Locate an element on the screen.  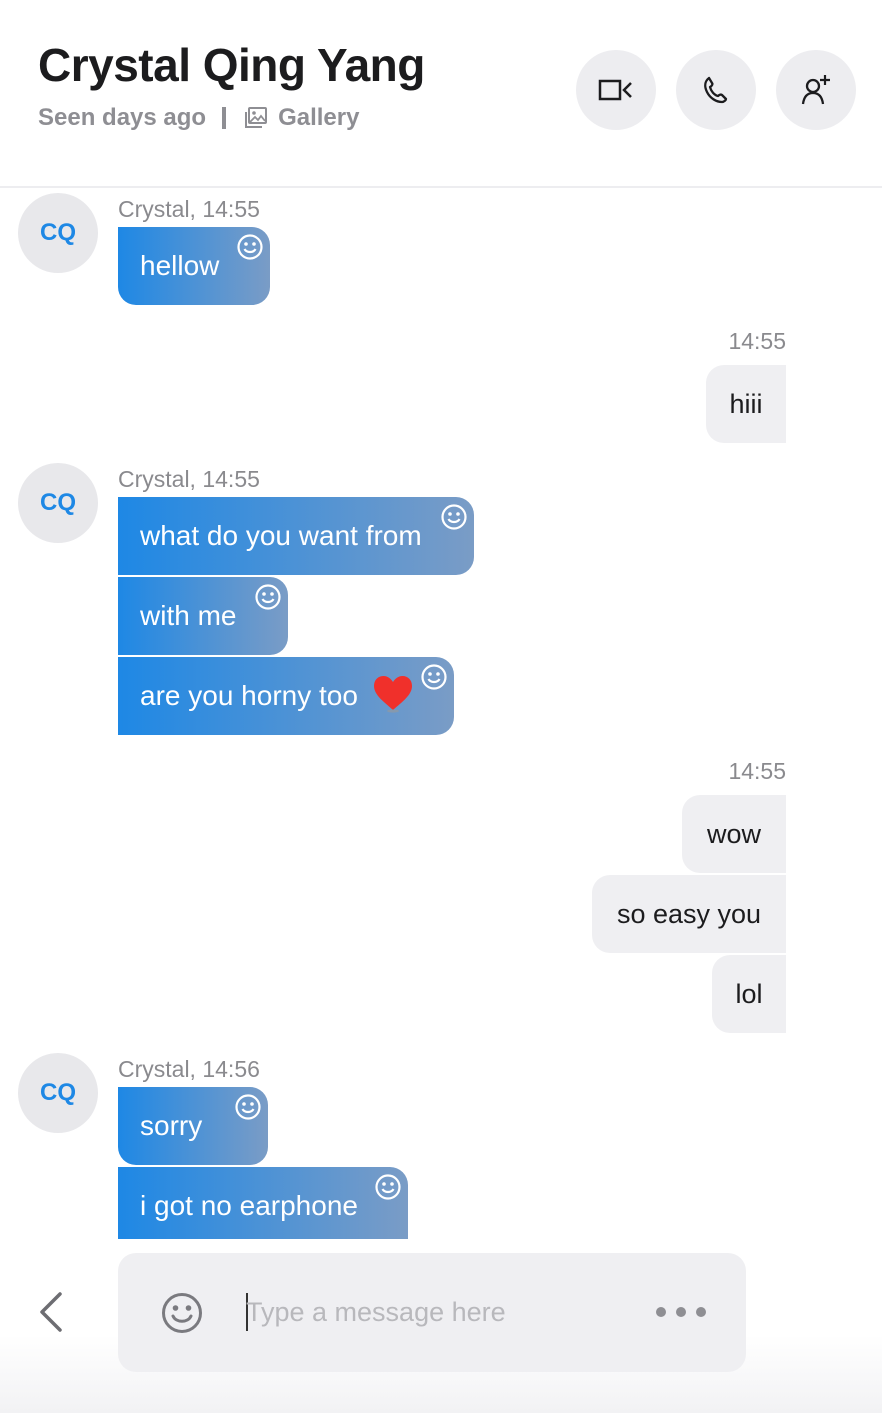
incoming-message: i got no earphone is located at coordinates (263, 1203).